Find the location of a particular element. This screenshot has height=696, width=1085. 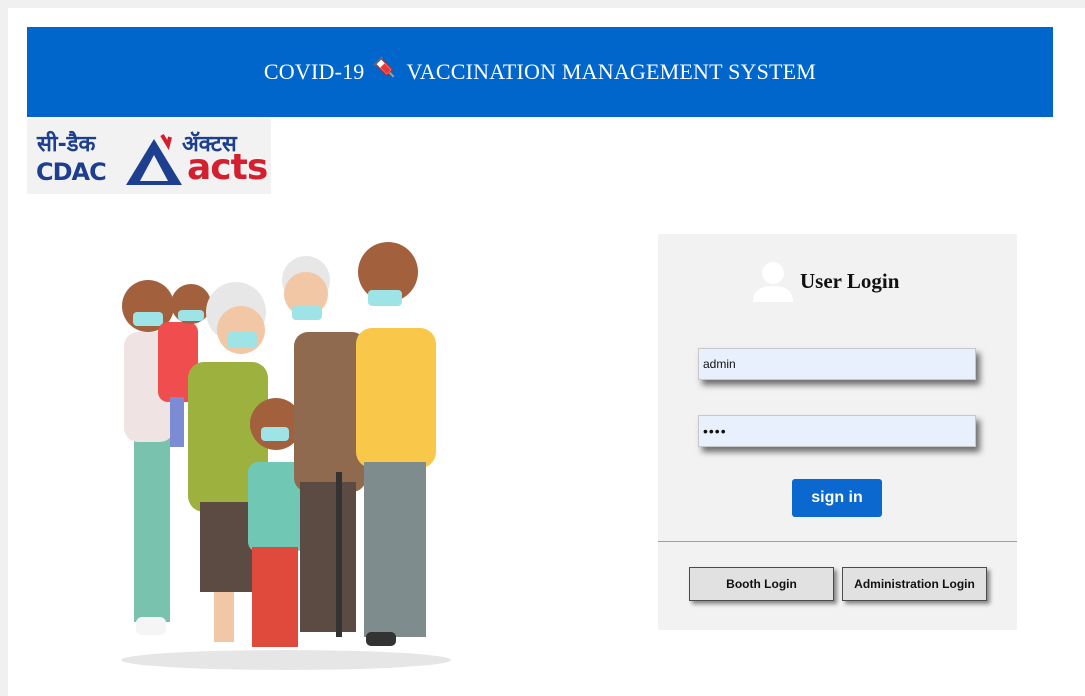

login-header: User Login is located at coordinates (824, 281).